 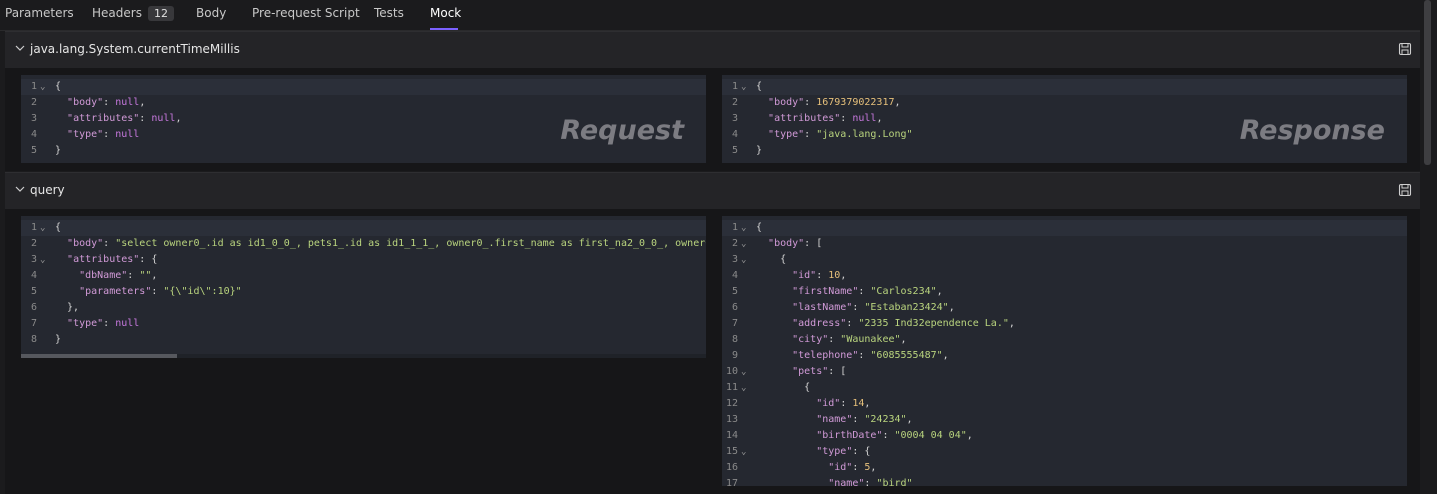 I want to click on tab-body: Body, so click(x=211, y=13).